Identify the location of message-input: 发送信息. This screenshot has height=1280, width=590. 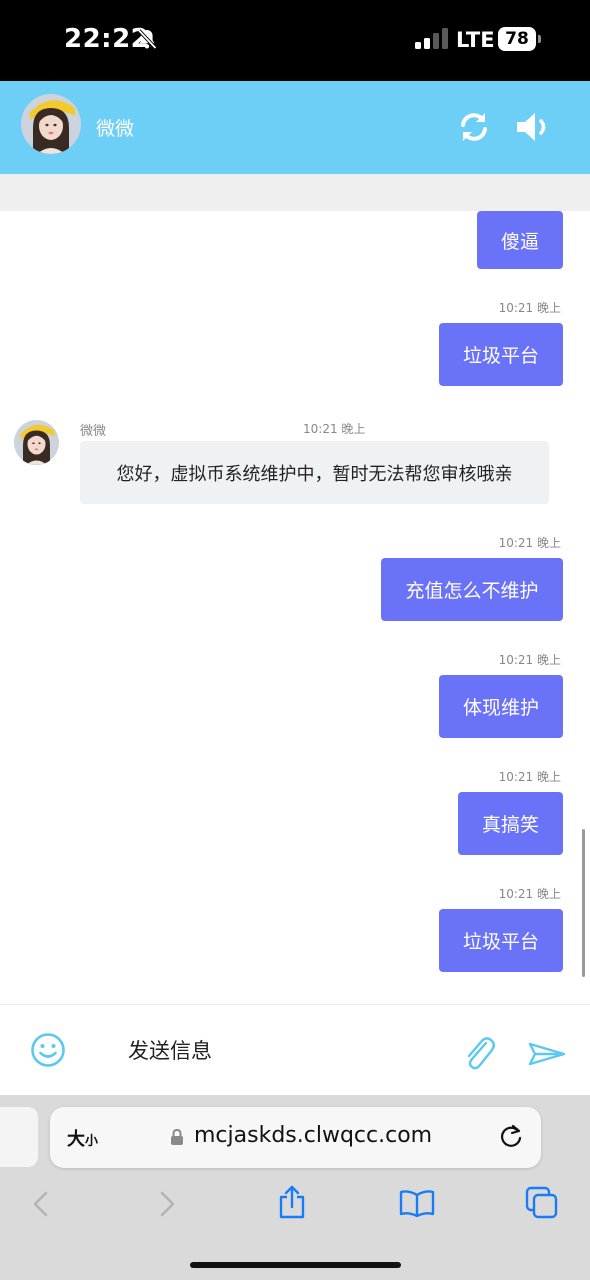
(170, 1050).